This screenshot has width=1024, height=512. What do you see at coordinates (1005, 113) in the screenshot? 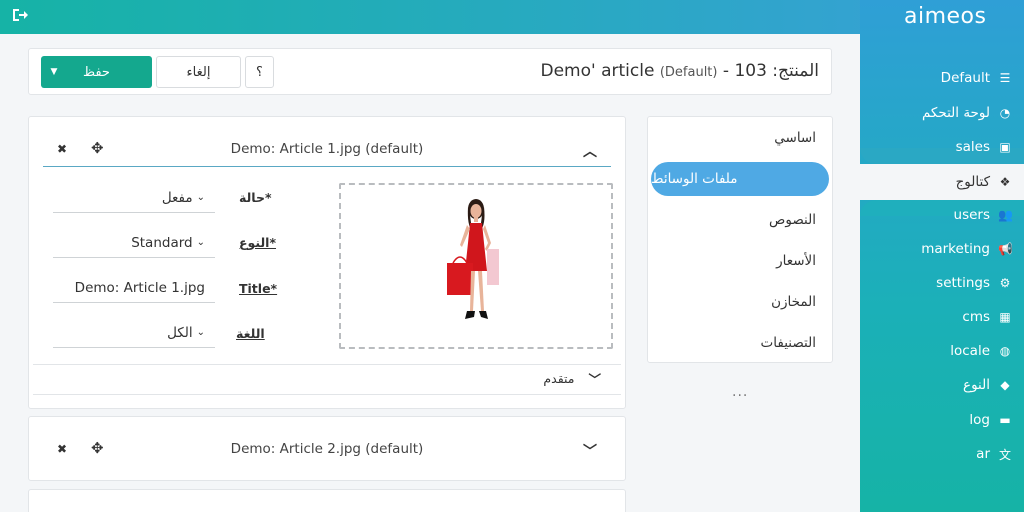
I see `dashboard-icon: ◔` at bounding box center [1005, 113].